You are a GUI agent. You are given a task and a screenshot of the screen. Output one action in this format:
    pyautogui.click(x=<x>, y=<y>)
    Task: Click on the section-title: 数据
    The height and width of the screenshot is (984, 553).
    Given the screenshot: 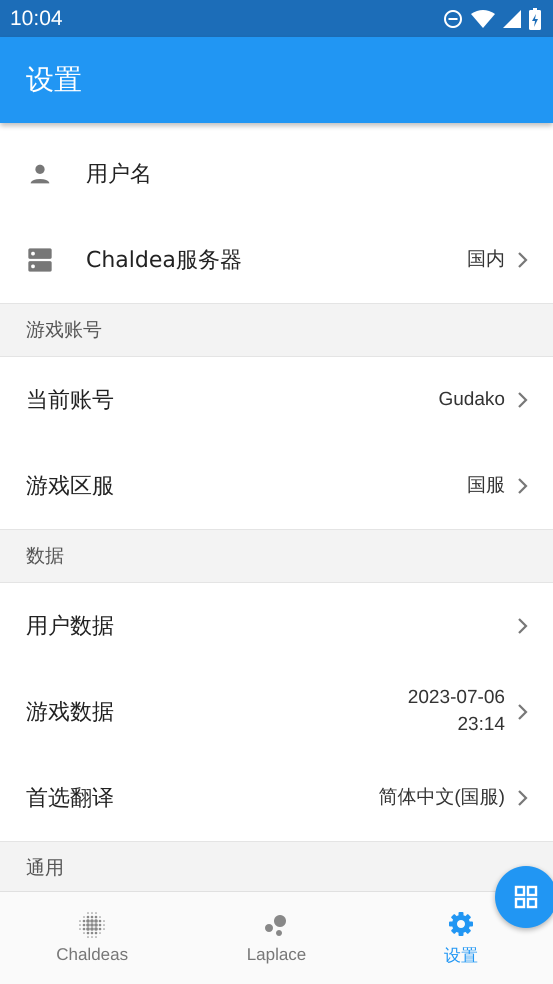 What is the action you would take?
    pyautogui.click(x=45, y=556)
    